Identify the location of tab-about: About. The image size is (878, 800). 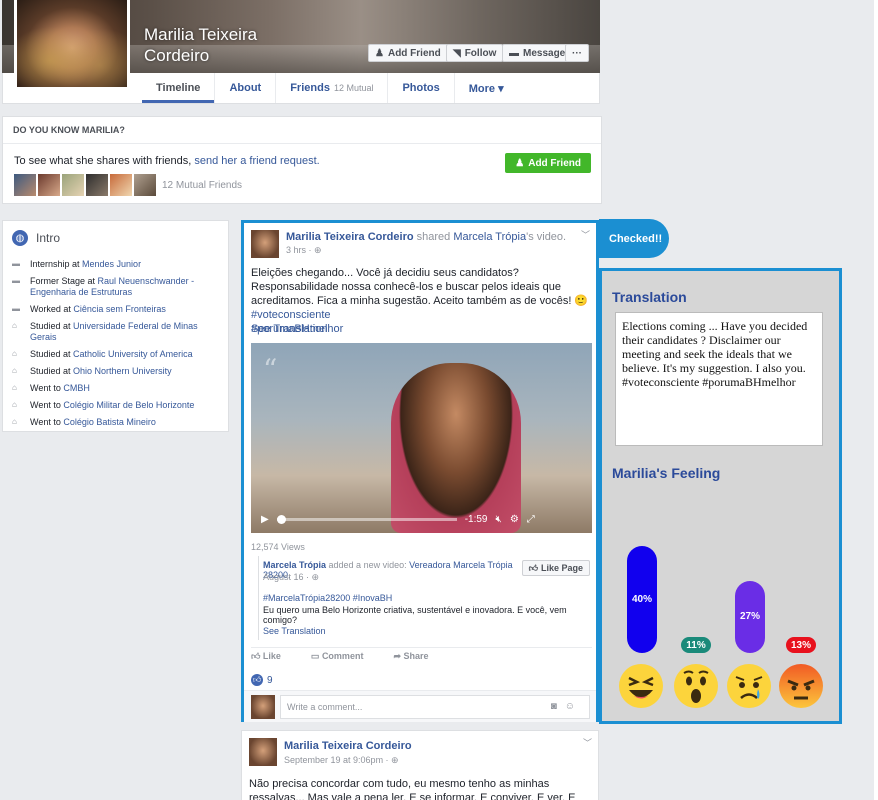
(244, 88).